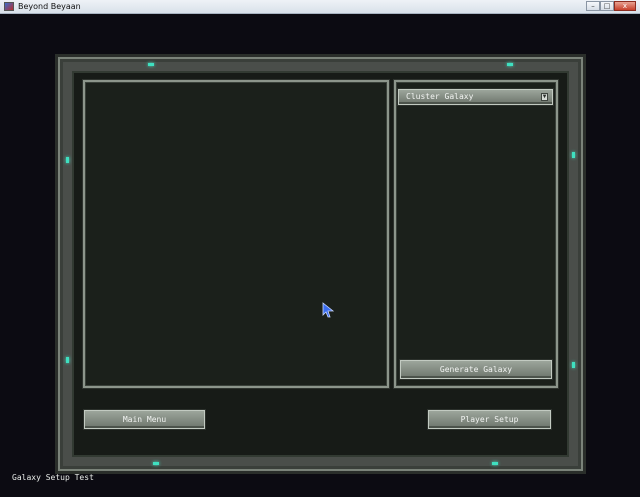  What do you see at coordinates (440, 96) in the screenshot?
I see `galaxy-type-label: Cluster Galaxy` at bounding box center [440, 96].